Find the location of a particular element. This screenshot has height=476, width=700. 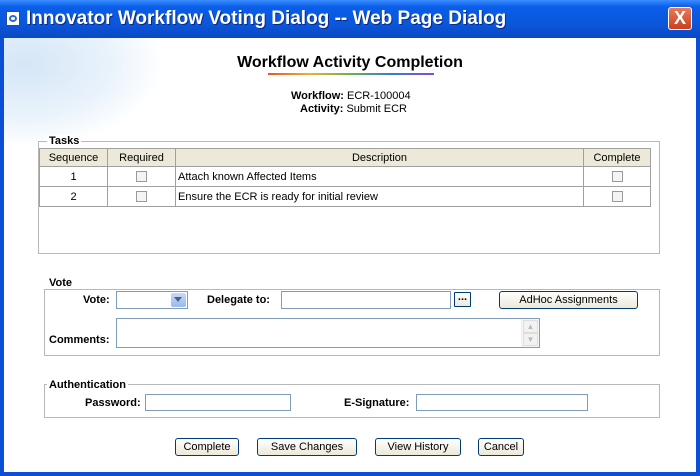

esignature-input is located at coordinates (502, 402).